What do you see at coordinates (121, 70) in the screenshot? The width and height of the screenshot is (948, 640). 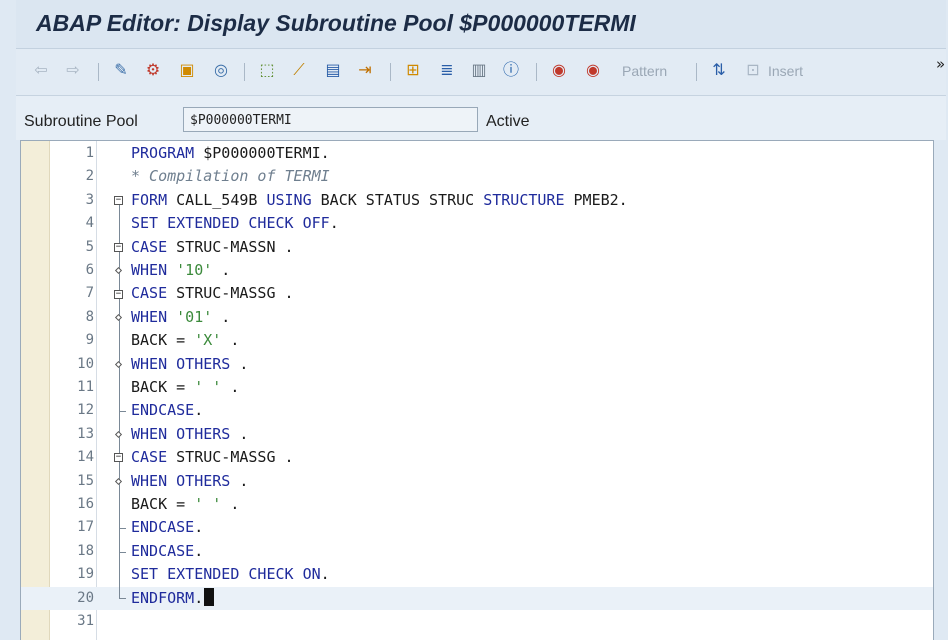 I see `display-change-icon: ✎` at bounding box center [121, 70].